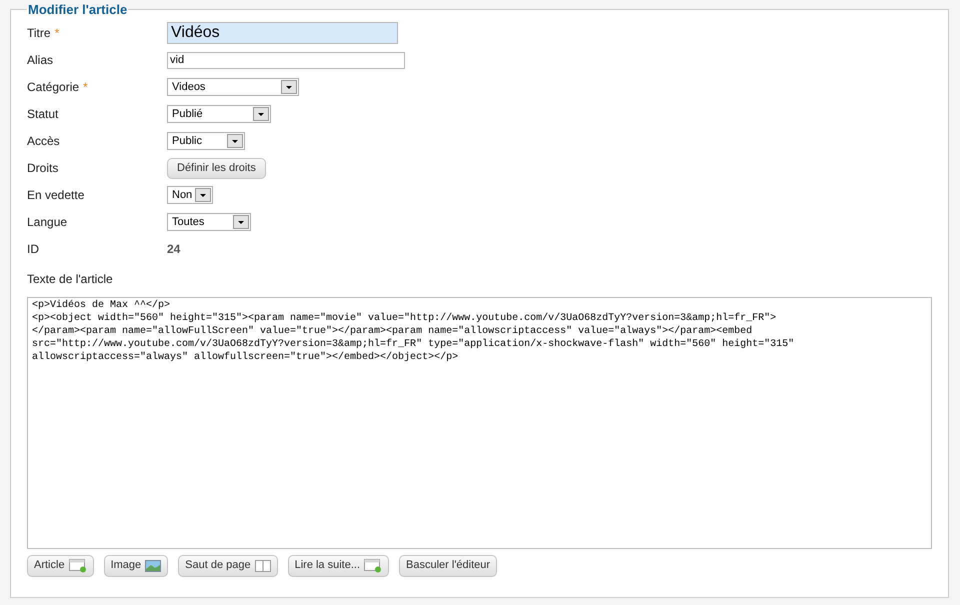  Describe the element at coordinates (47, 222) in the screenshot. I see `field-label: Langue` at that location.